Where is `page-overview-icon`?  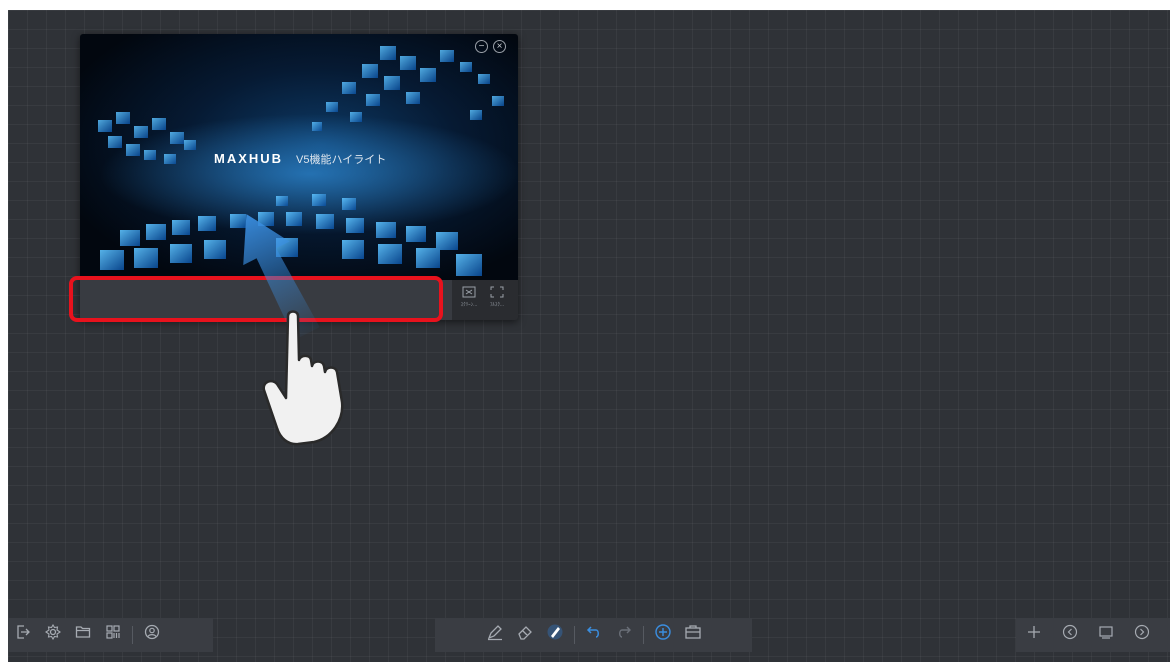 page-overview-icon is located at coordinates (1106, 632).